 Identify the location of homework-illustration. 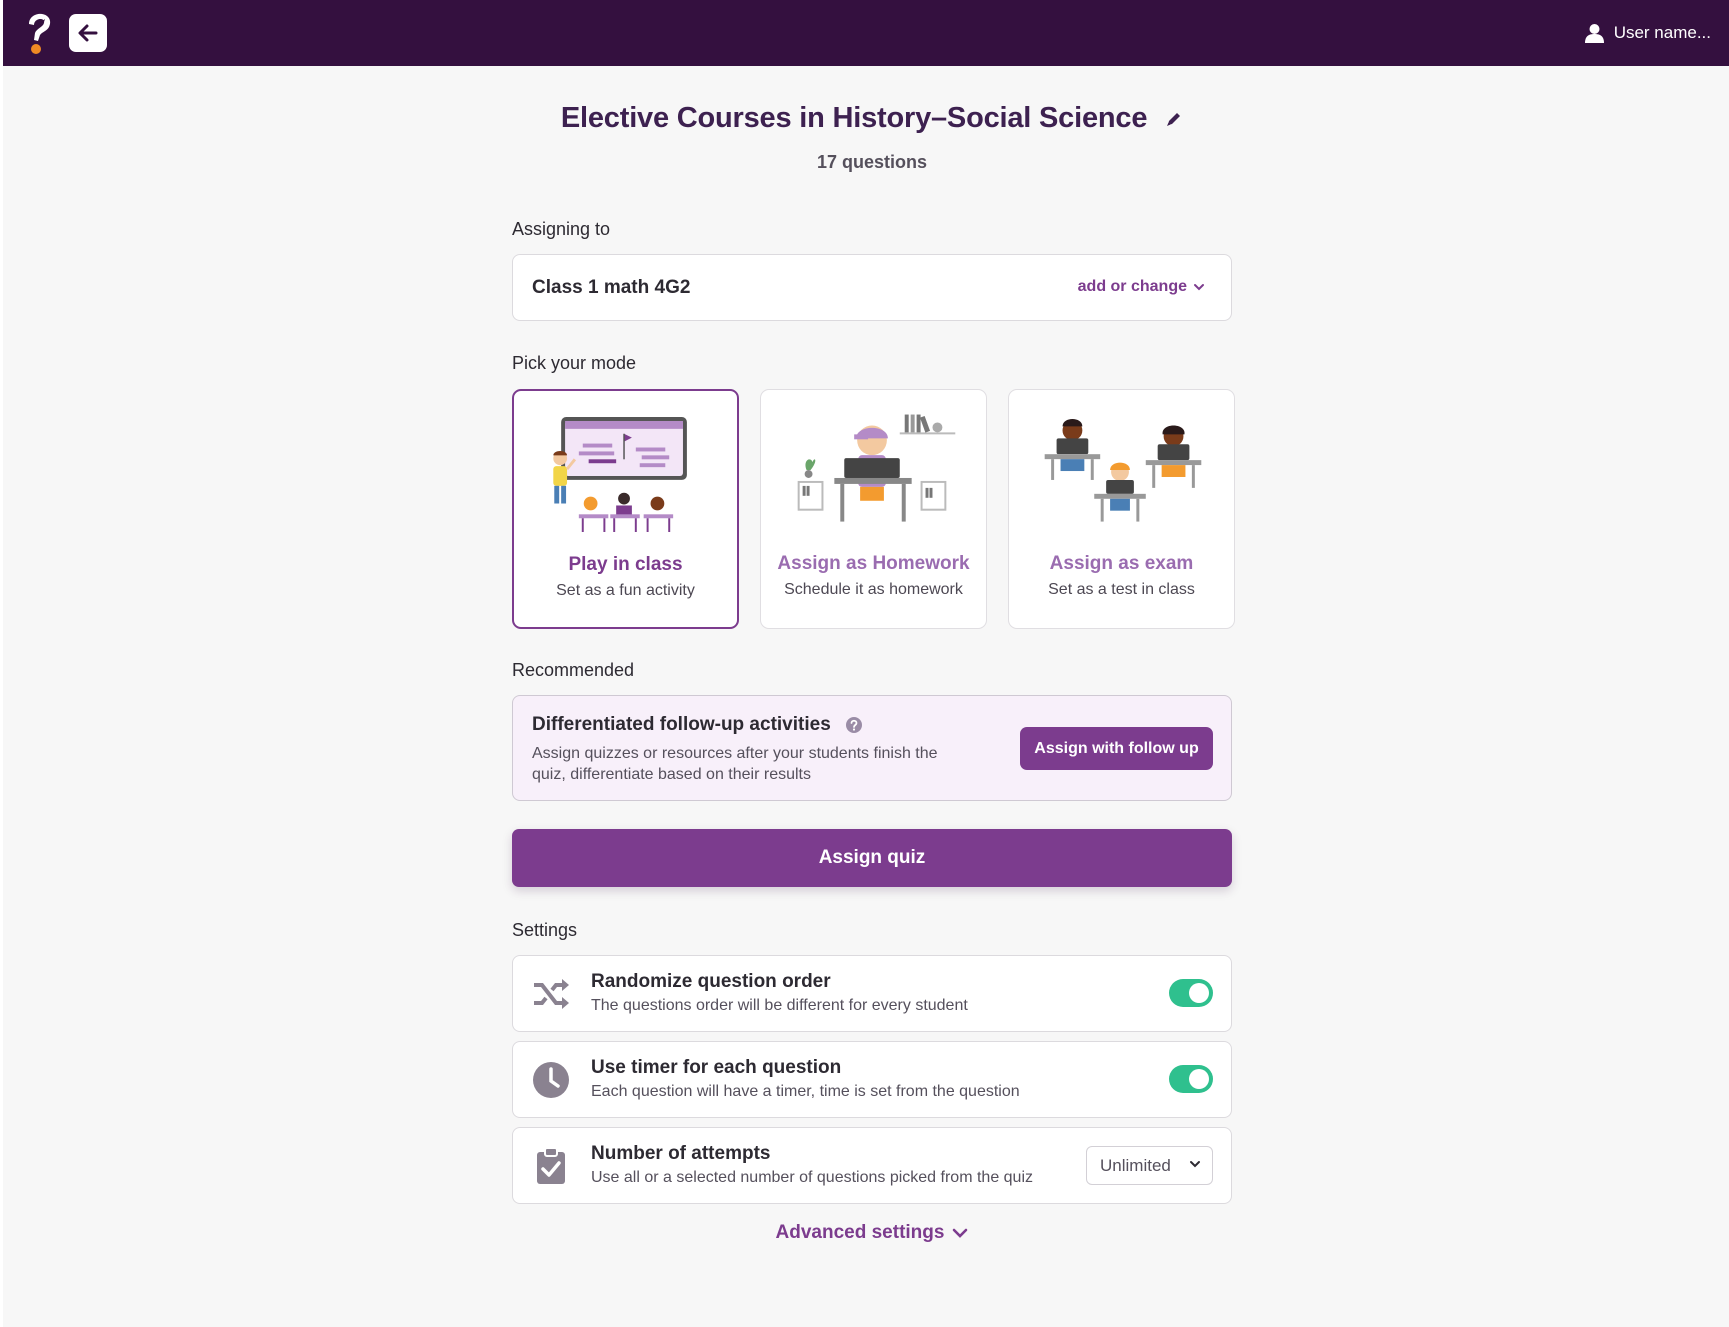
(876, 468).